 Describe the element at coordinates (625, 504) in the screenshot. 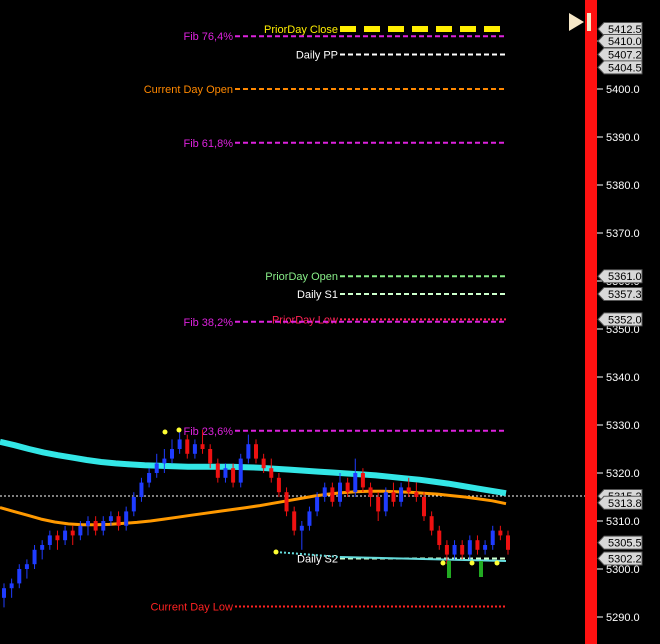

I see `price-tag-label: 5313.8` at that location.